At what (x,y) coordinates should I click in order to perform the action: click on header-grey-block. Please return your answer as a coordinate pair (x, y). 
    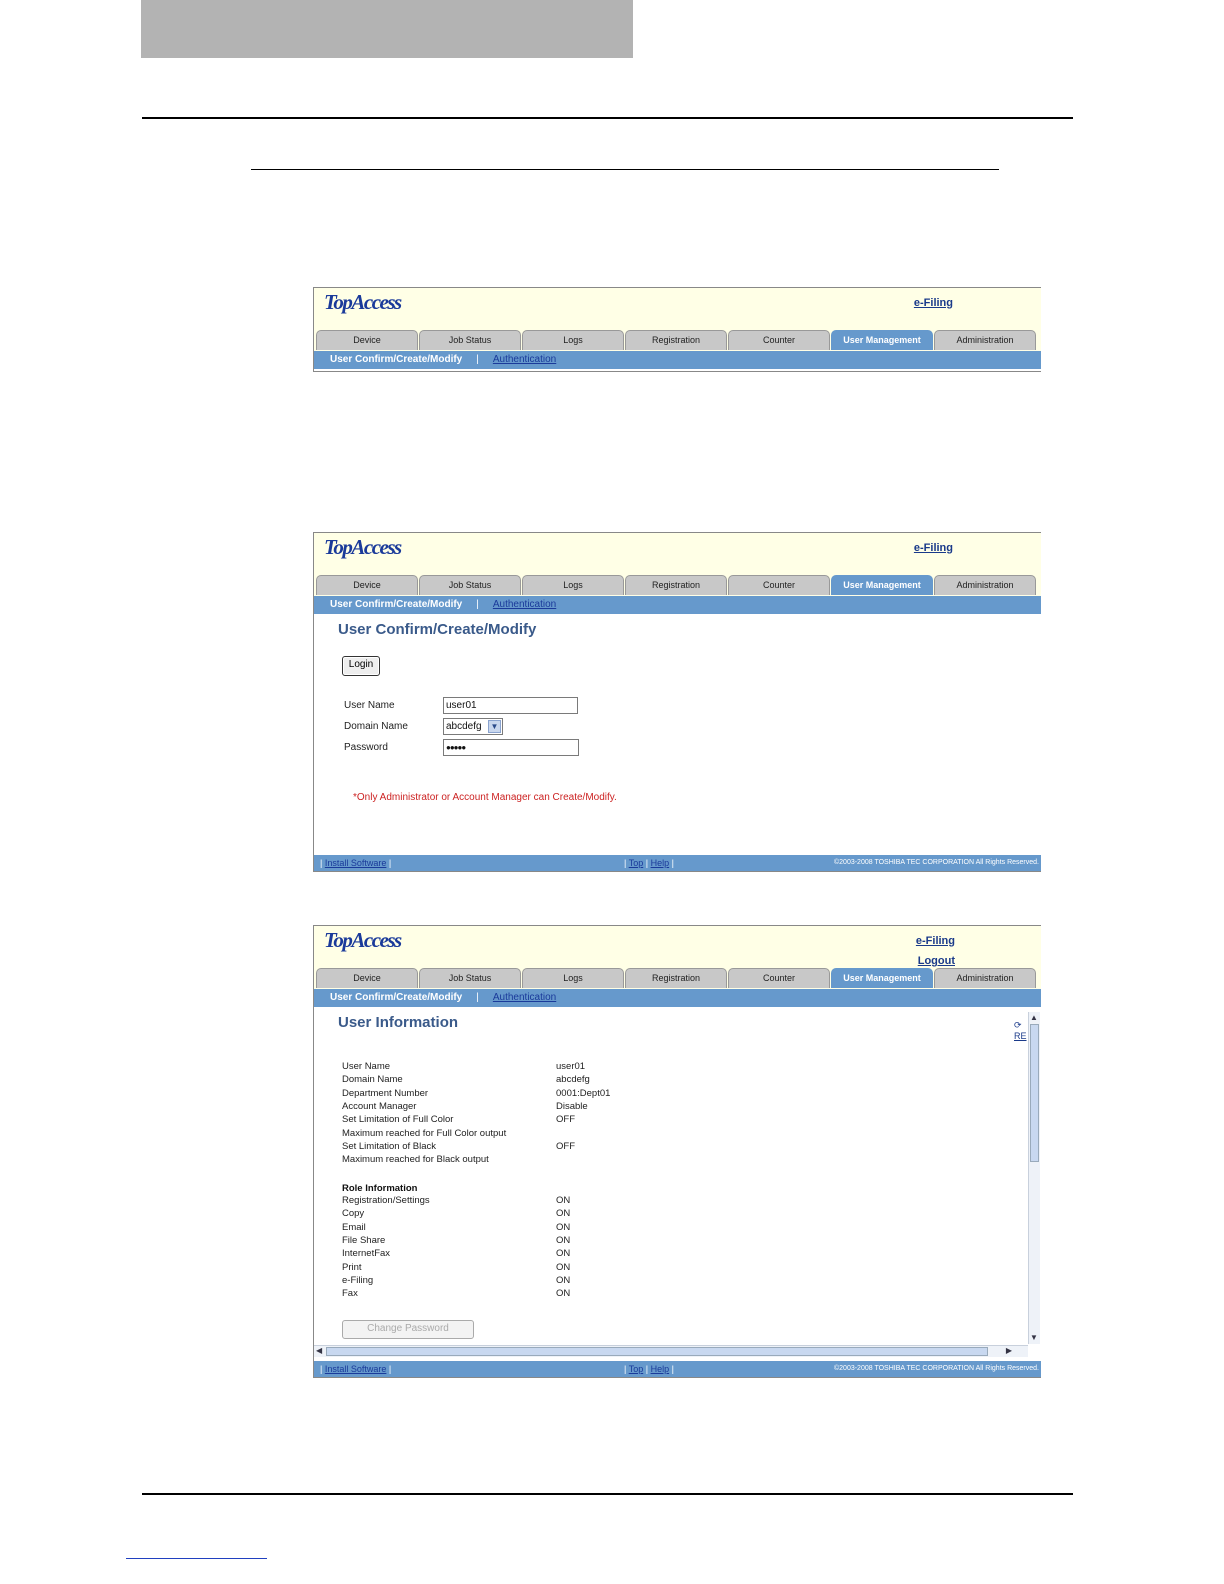
    Looking at the image, I should click on (387, 29).